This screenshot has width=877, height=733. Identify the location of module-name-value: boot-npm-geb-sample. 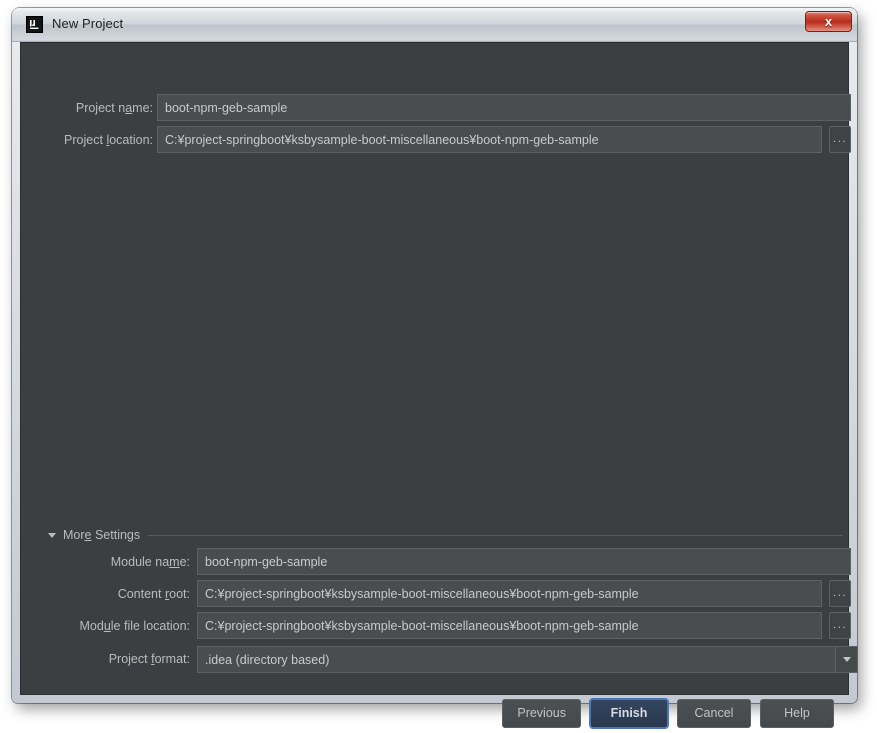
(266, 561).